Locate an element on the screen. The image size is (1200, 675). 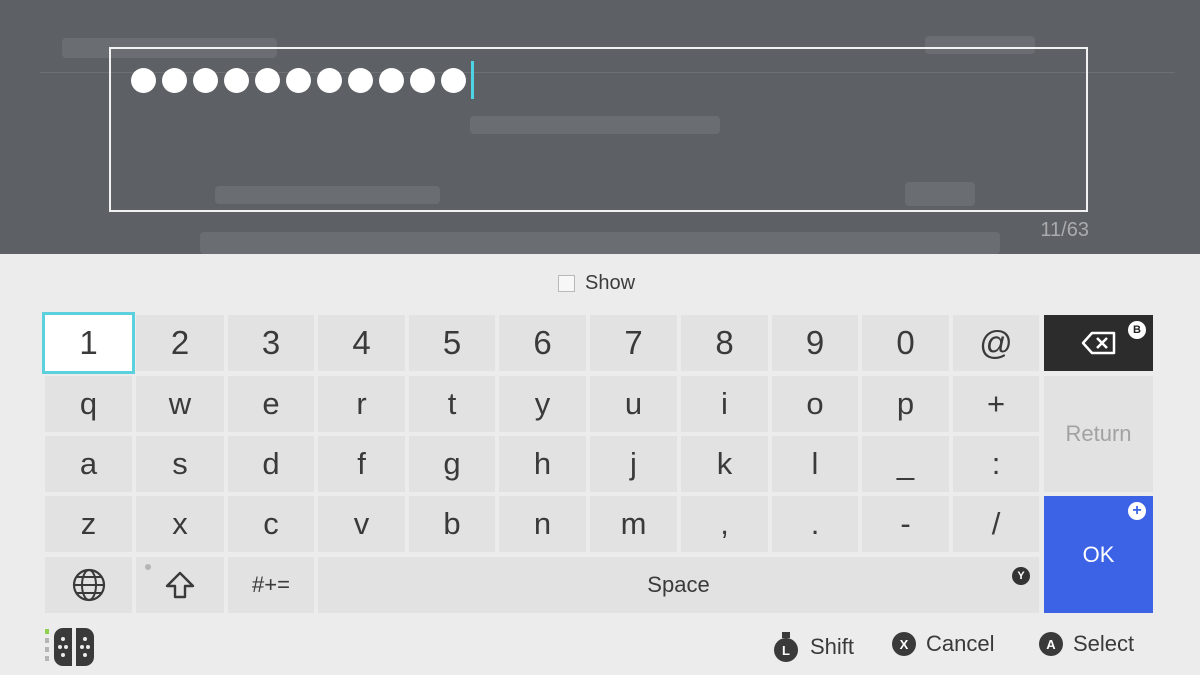
key-z: z is located at coordinates (88, 524).